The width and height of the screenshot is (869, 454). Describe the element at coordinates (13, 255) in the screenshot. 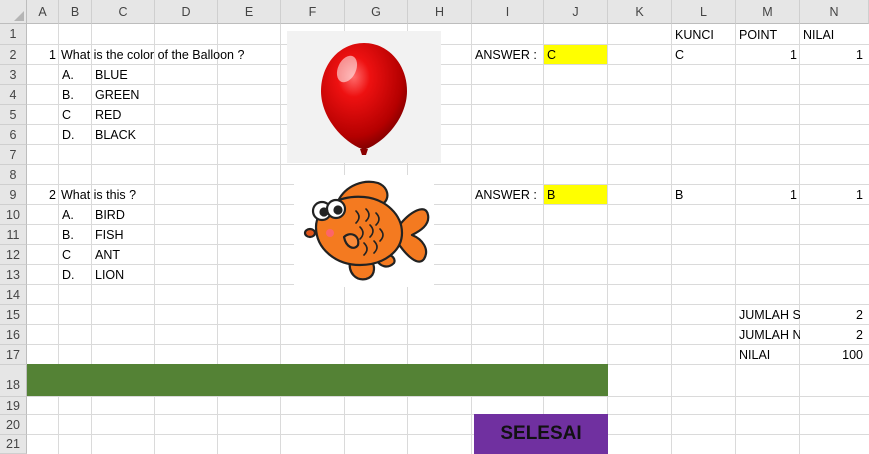

I see `row-header-12: 12` at that location.